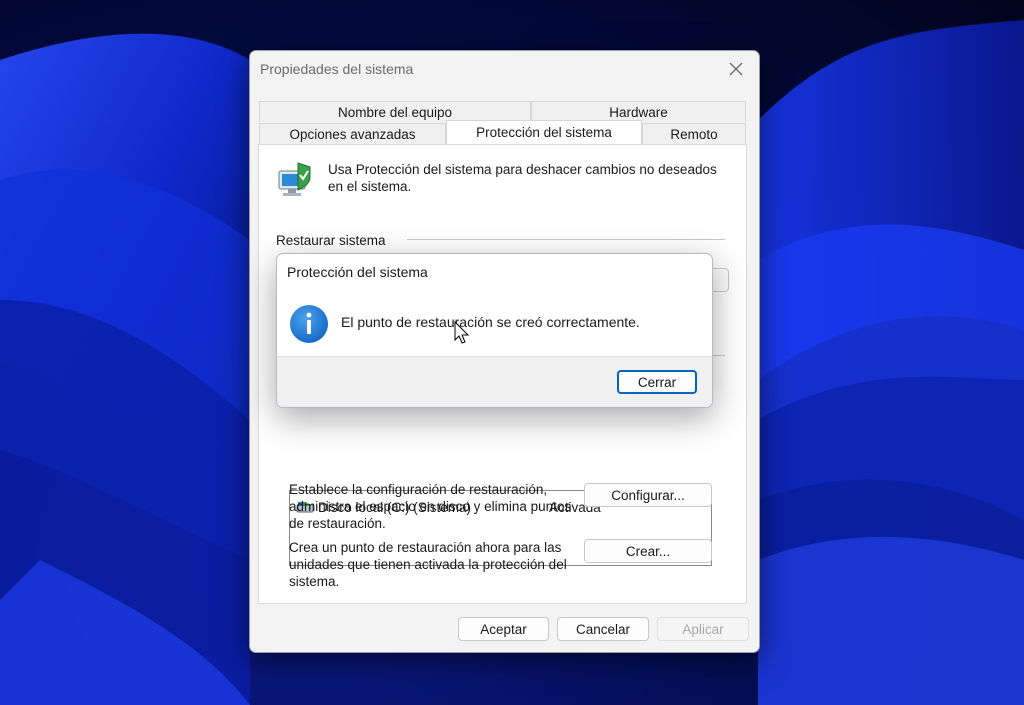 The image size is (1024, 705). What do you see at coordinates (603, 629) in the screenshot?
I see `cancel-button: Cancelar` at bounding box center [603, 629].